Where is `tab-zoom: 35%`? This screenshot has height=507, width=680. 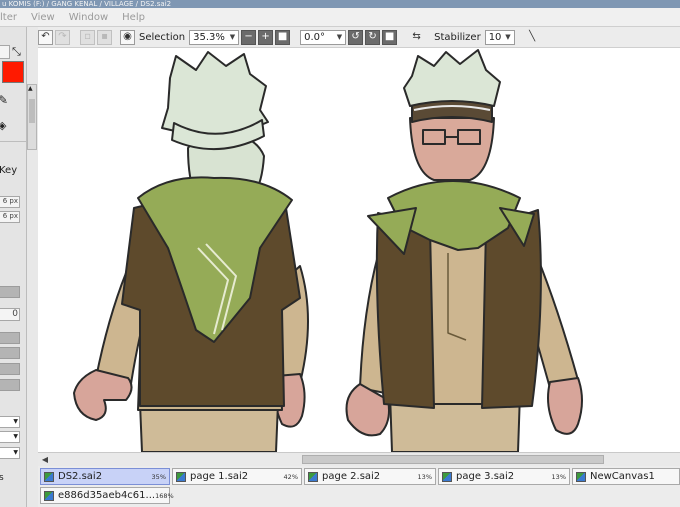 tab-zoom: 35% is located at coordinates (158, 476).